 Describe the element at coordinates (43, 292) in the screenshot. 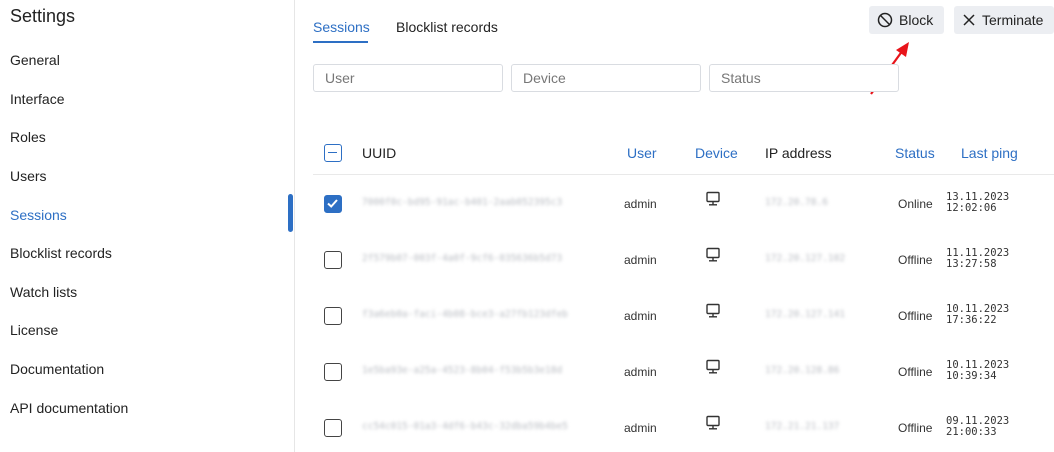

I see `sidebar-item-watch-lists: Watch lists` at that location.